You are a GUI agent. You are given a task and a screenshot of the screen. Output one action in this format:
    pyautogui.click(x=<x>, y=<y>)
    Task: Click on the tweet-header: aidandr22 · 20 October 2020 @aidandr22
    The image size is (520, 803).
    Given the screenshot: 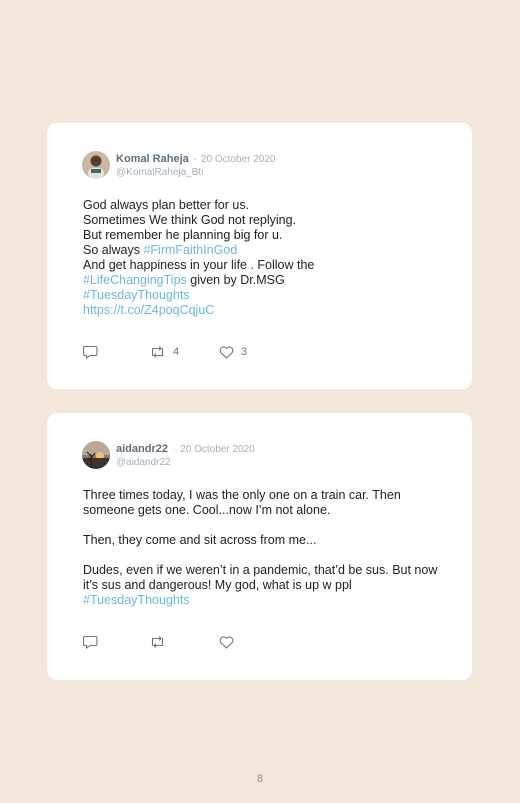 What is the action you would take?
    pyautogui.click(x=168, y=455)
    